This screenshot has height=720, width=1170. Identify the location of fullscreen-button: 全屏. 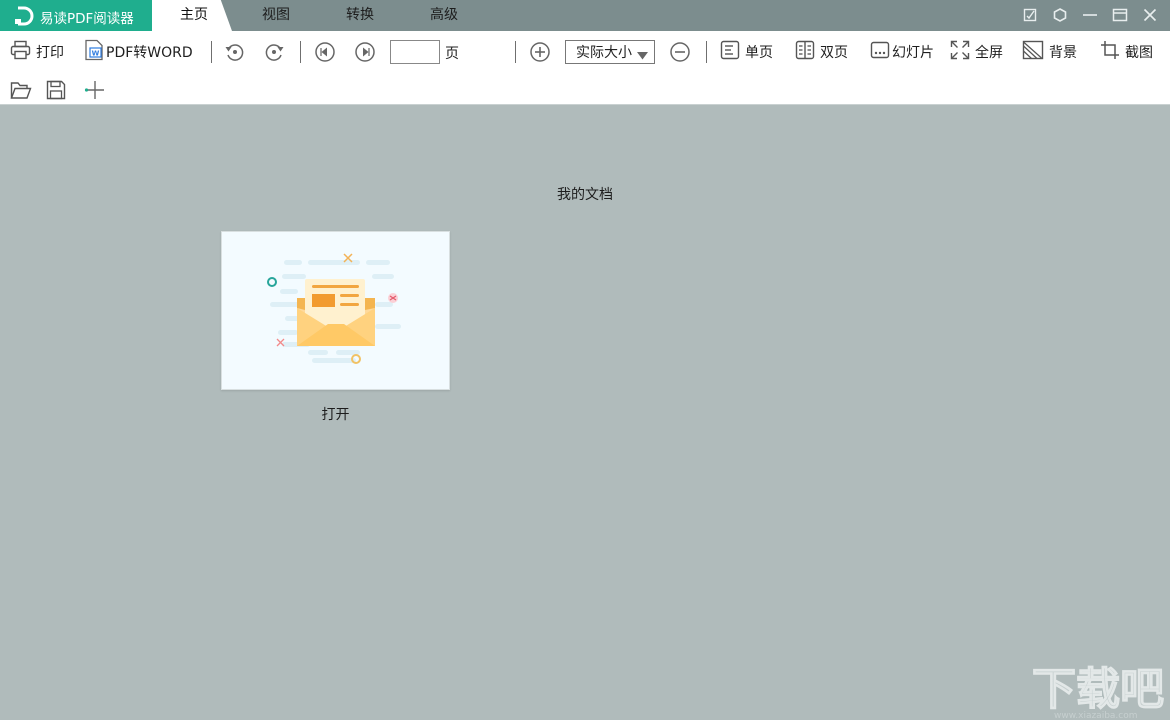
(976, 52).